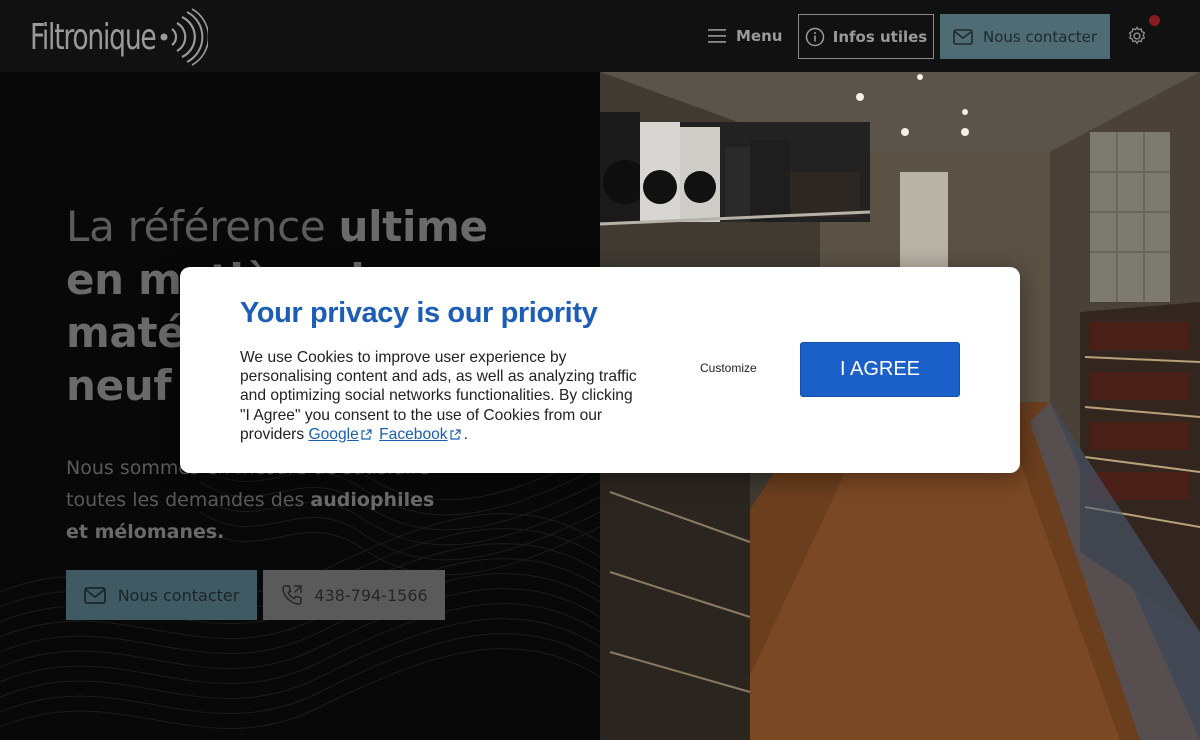 This screenshot has height=740, width=1200. Describe the element at coordinates (1137, 36) in the screenshot. I see `gear-icon` at that location.